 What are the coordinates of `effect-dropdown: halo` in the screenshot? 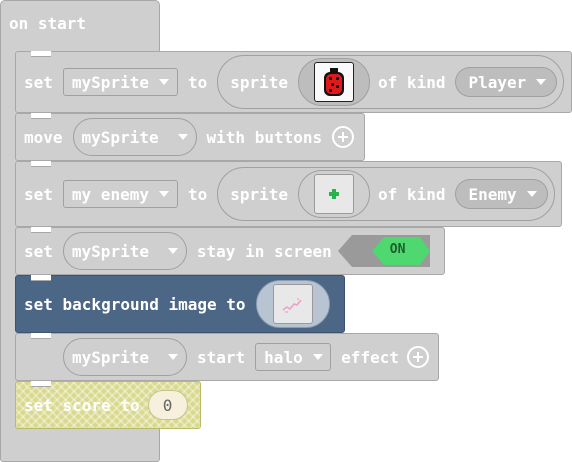 It's located at (293, 357).